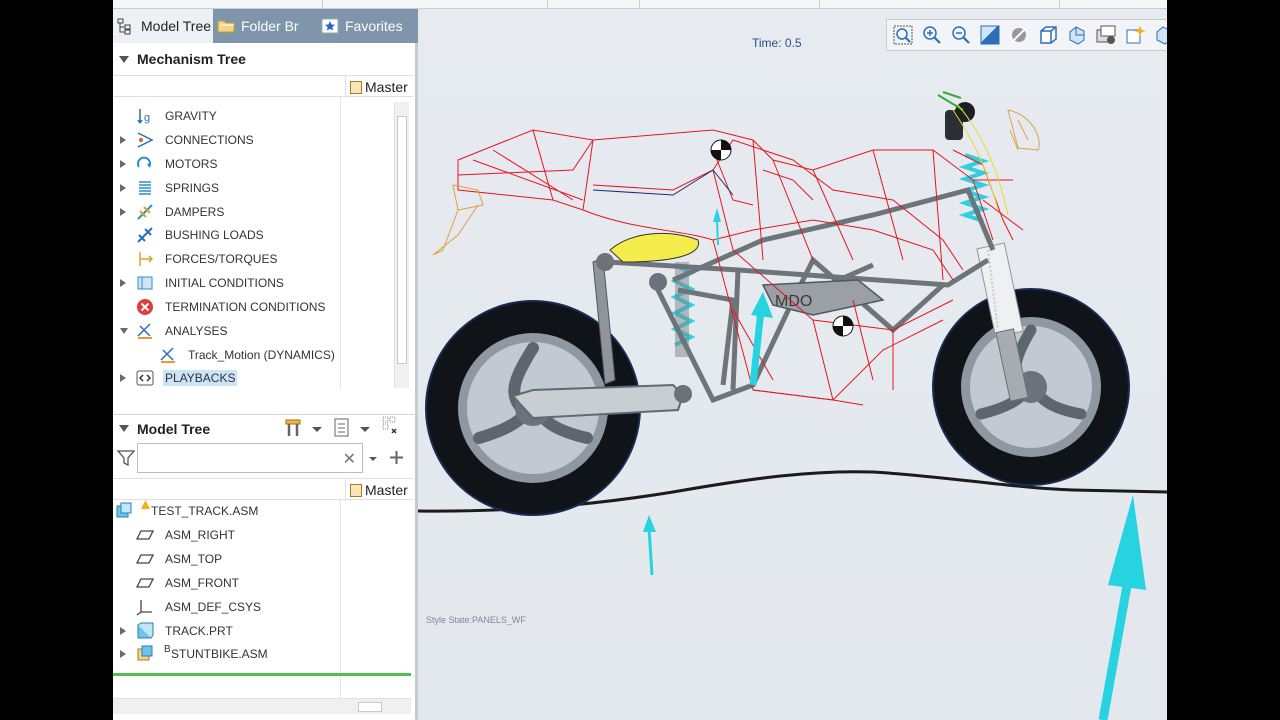  What do you see at coordinates (145, 283) in the screenshot?
I see `initial-conditions-icon` at bounding box center [145, 283].